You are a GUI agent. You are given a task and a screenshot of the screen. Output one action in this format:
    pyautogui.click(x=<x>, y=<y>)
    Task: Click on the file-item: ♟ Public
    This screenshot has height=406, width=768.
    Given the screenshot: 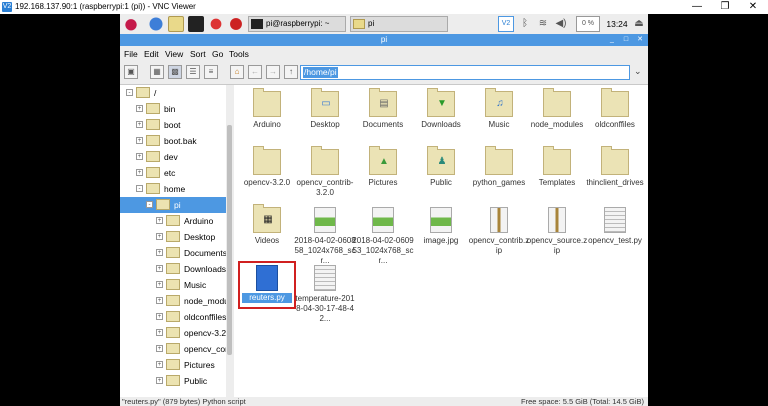 What is the action you would take?
    pyautogui.click(x=441, y=175)
    